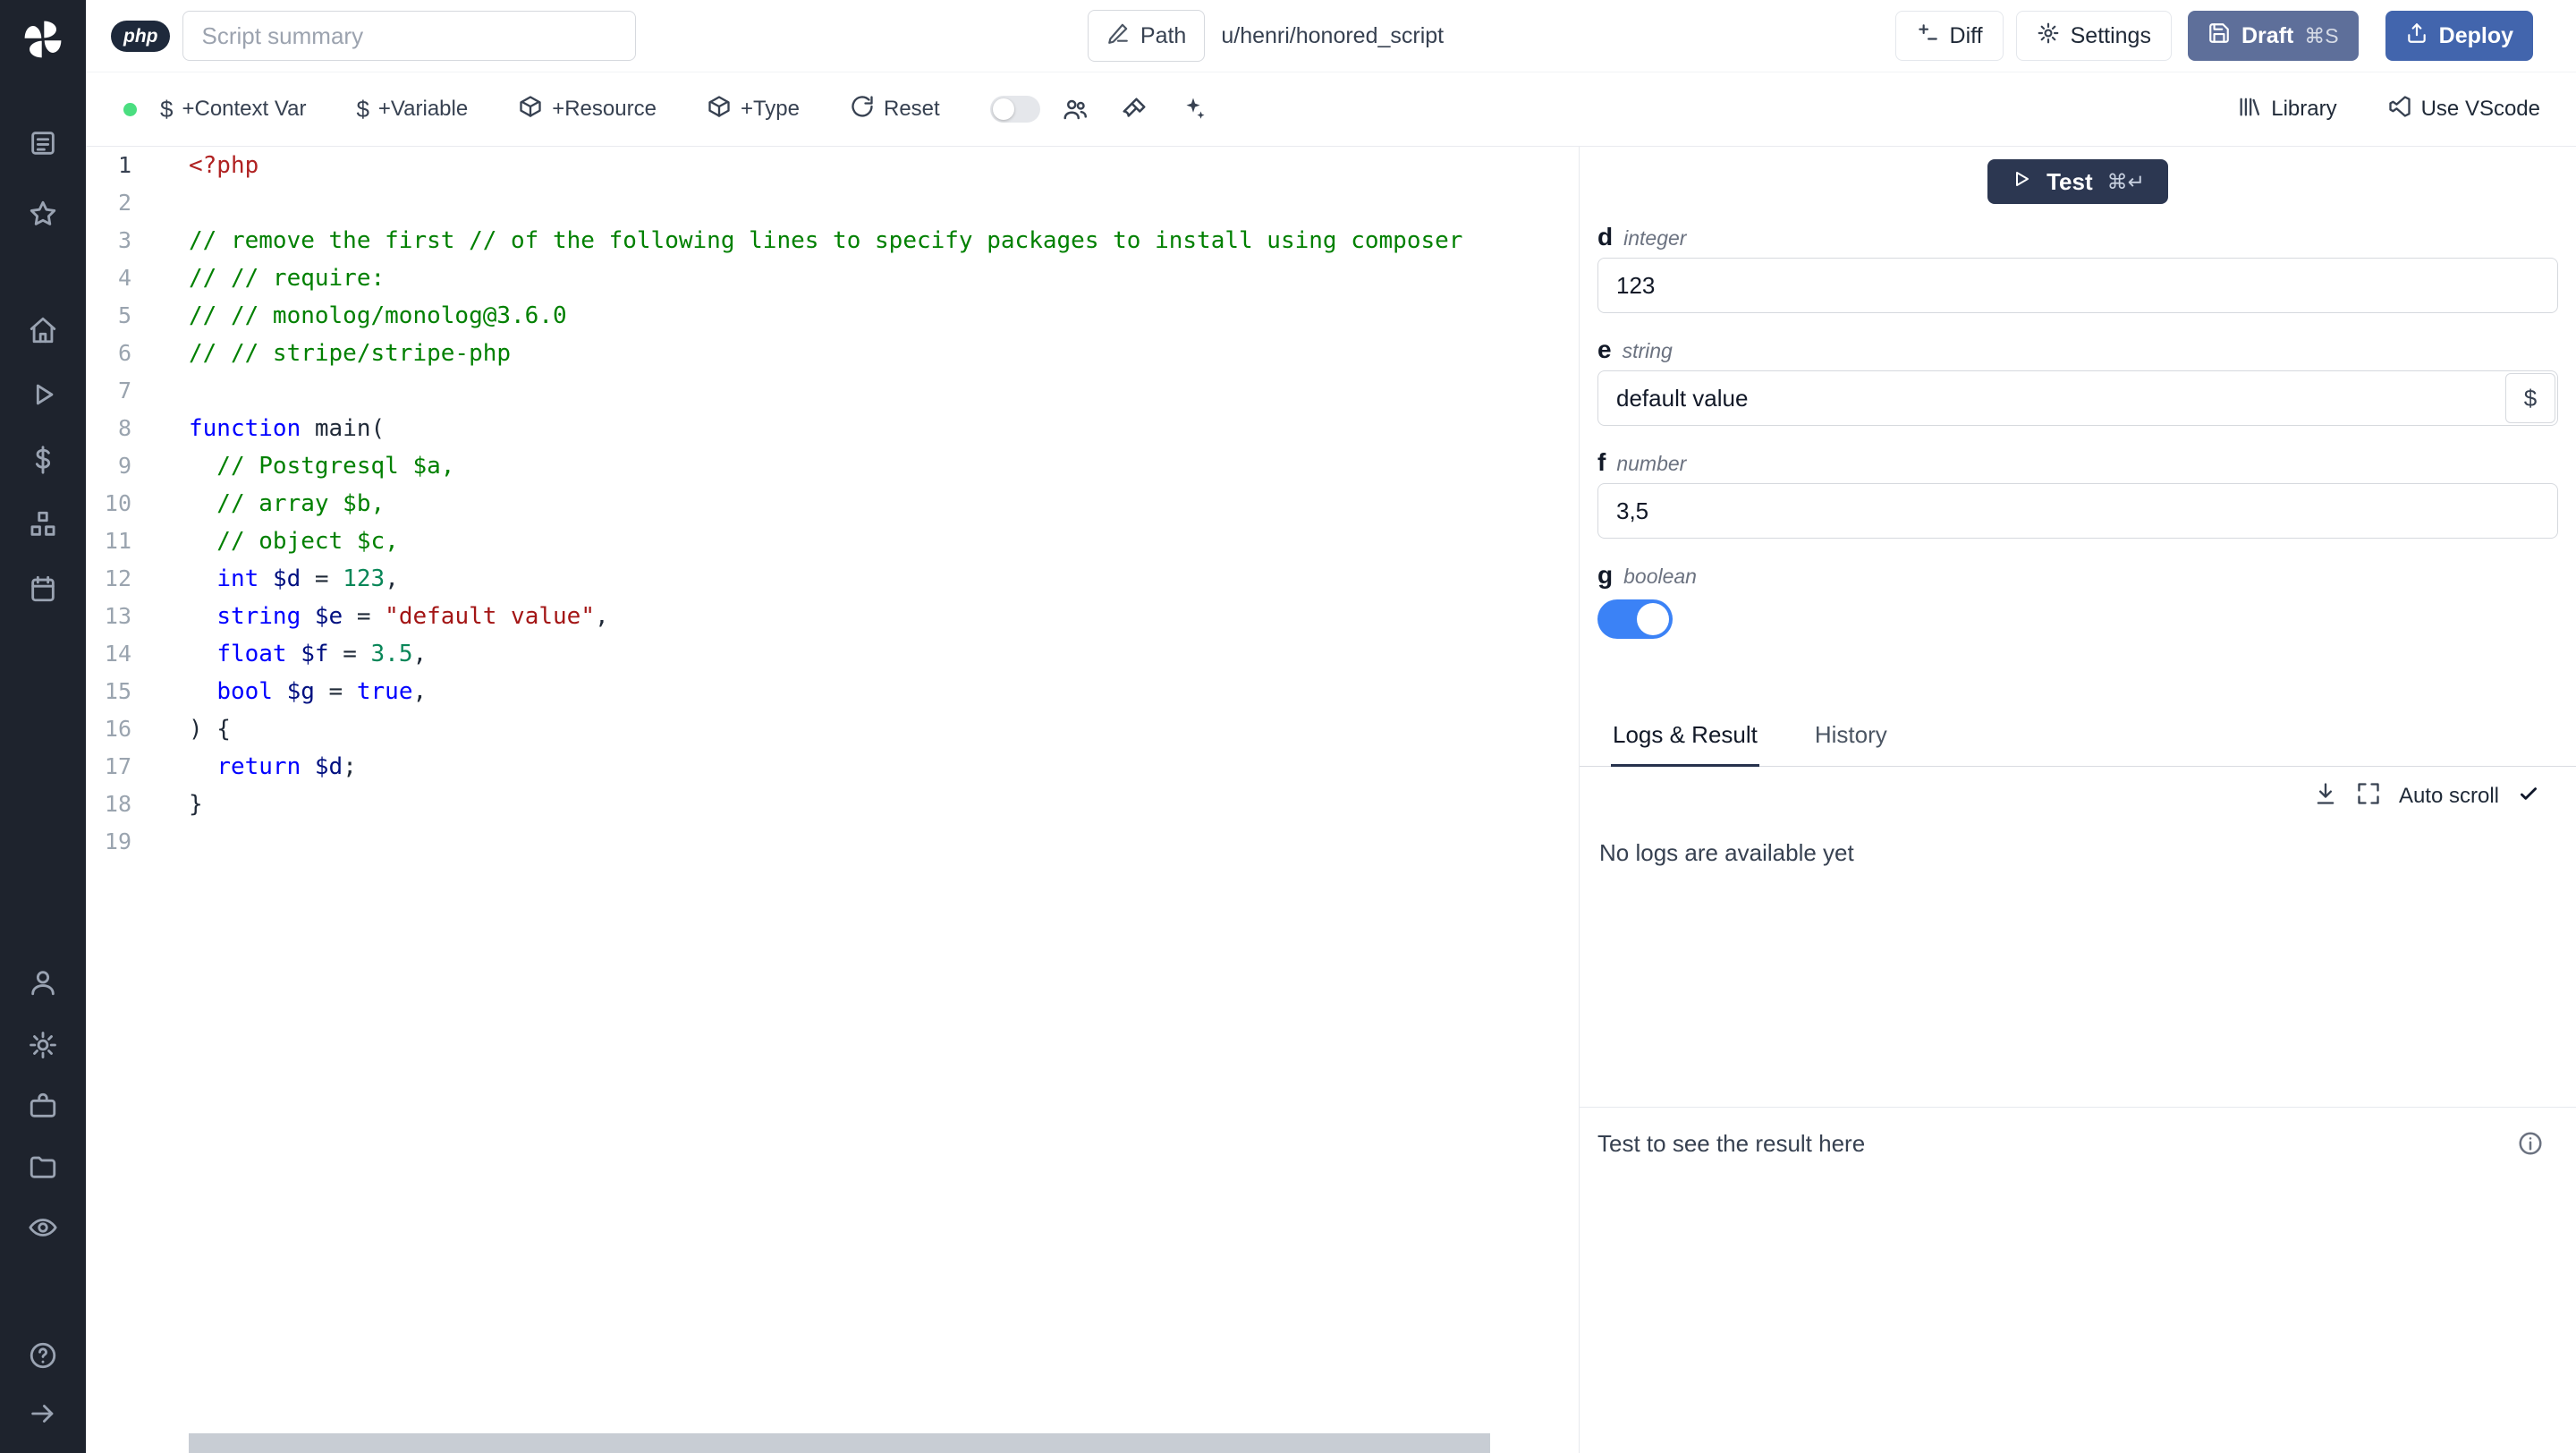 This screenshot has width=2576, height=1453. What do you see at coordinates (1605, 237) in the screenshot?
I see `field-name: d` at bounding box center [1605, 237].